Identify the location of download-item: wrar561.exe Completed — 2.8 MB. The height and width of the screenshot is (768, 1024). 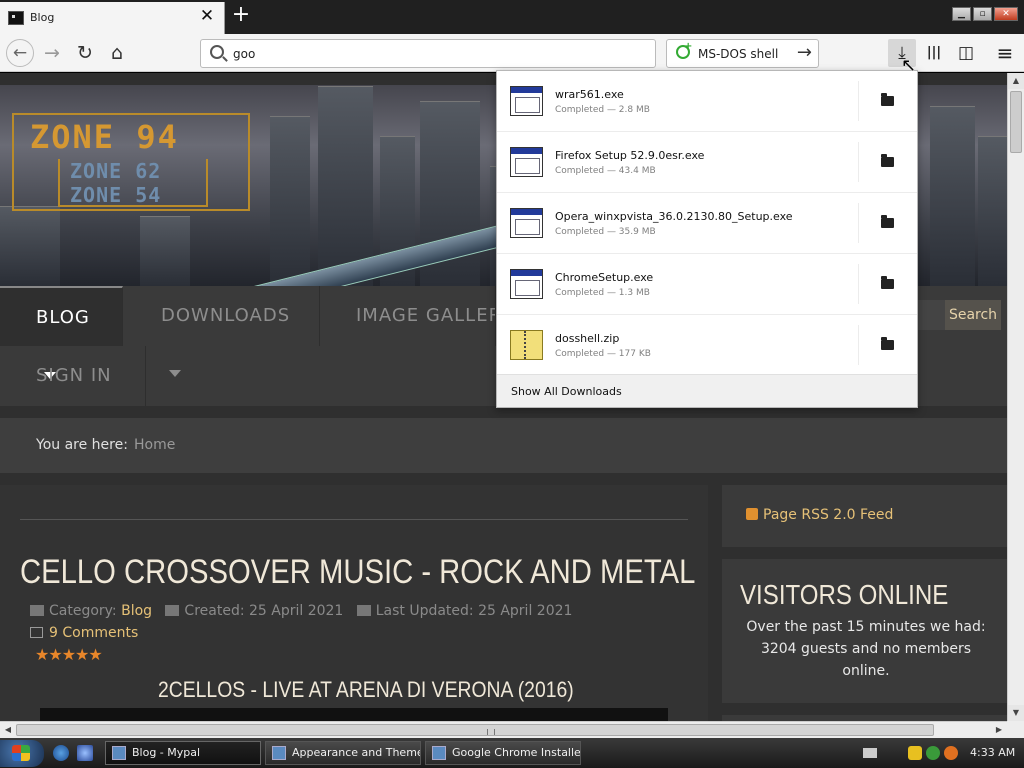
(707, 101).